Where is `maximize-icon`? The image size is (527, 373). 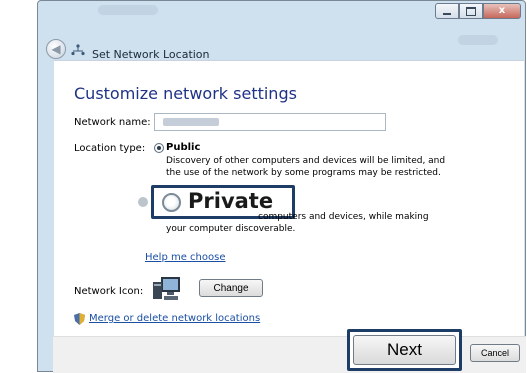
maximize-icon is located at coordinates (471, 11).